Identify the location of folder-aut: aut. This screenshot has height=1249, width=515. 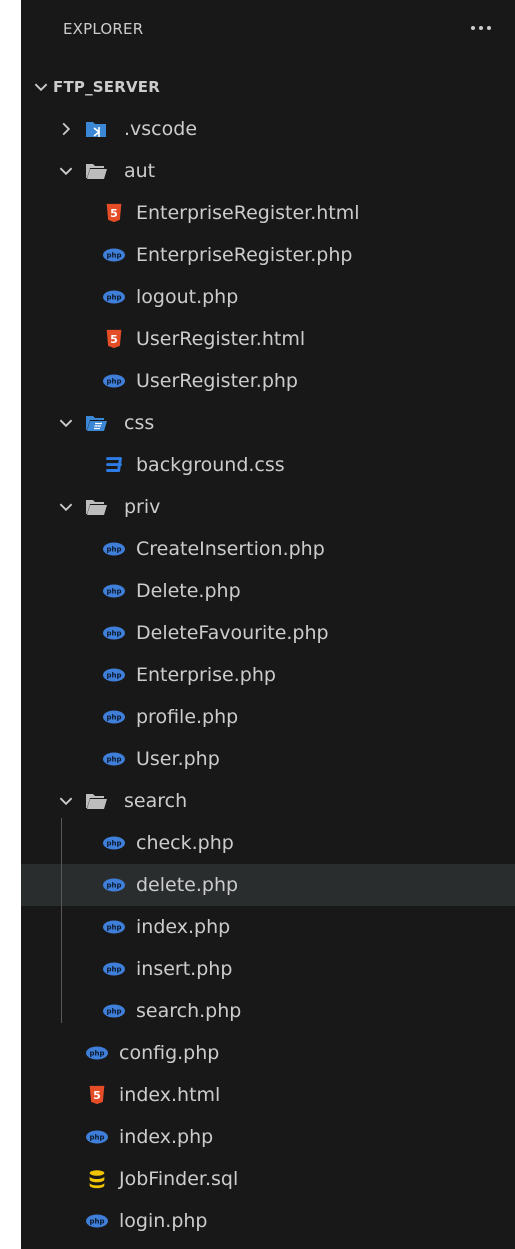
(268, 171).